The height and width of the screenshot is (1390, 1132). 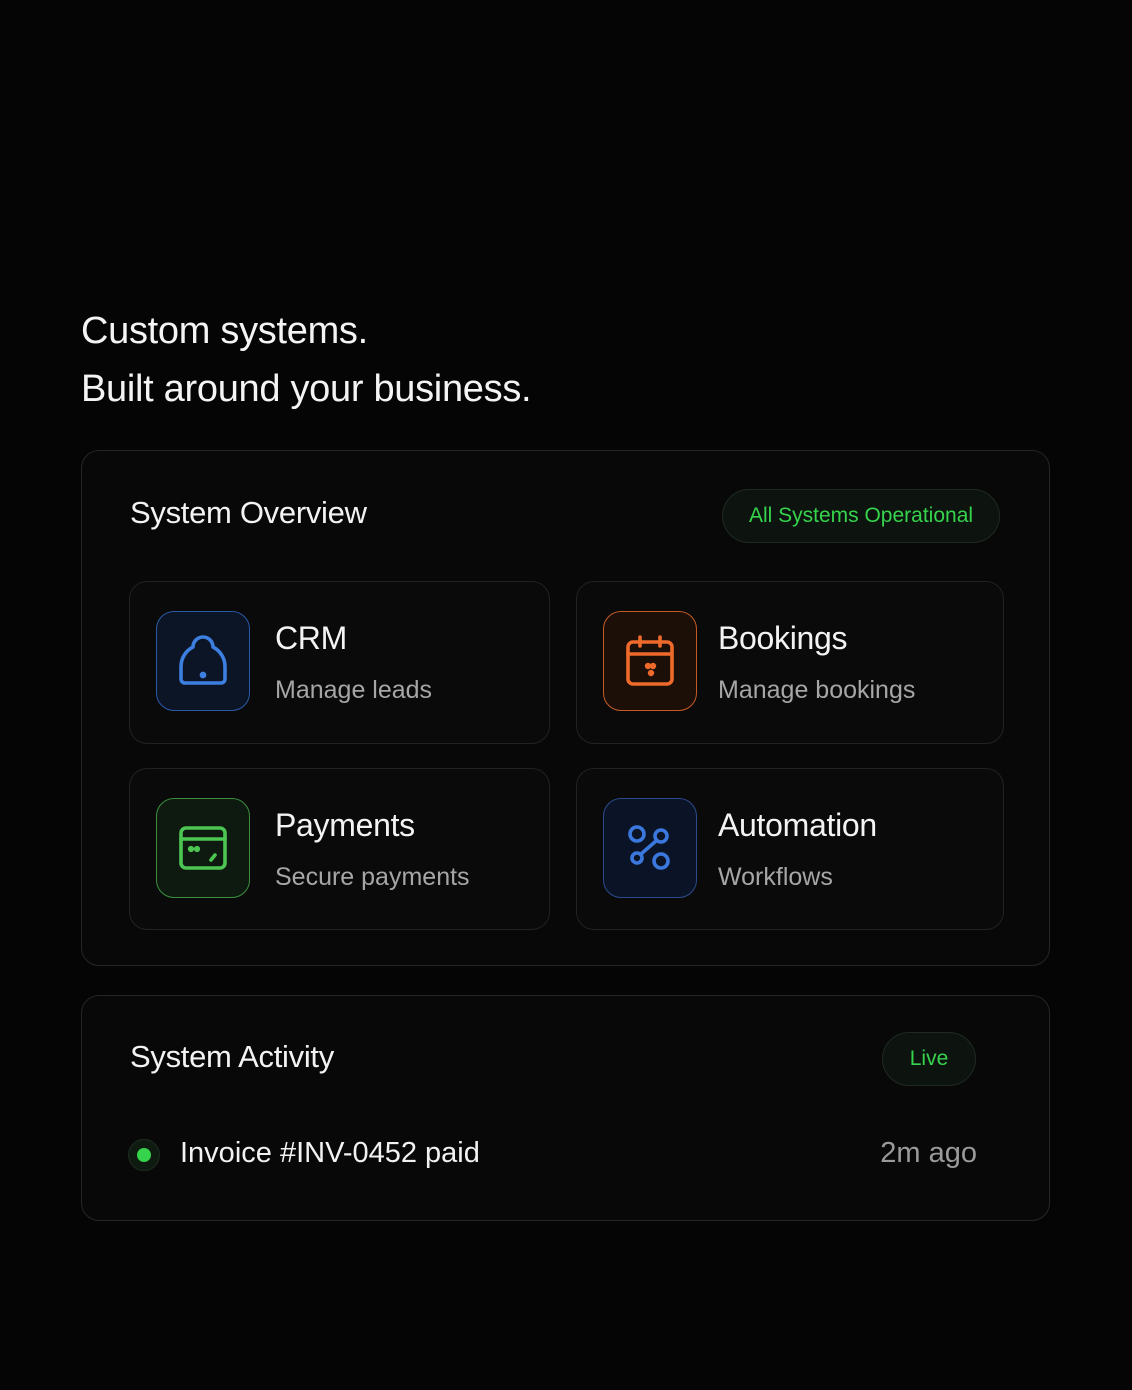 What do you see at coordinates (144, 1155) in the screenshot?
I see `status-dot-icon` at bounding box center [144, 1155].